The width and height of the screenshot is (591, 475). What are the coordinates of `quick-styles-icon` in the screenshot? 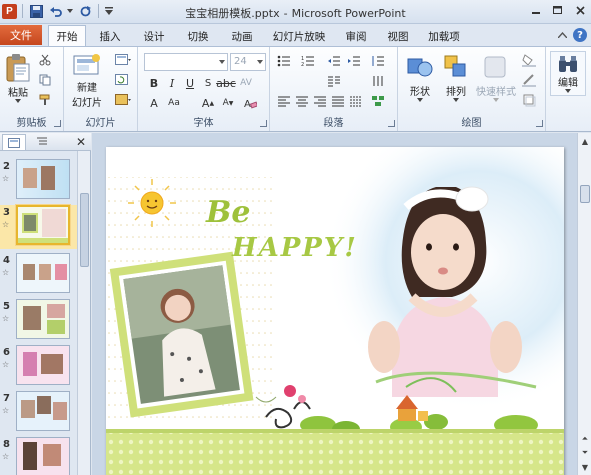 It's located at (495, 67).